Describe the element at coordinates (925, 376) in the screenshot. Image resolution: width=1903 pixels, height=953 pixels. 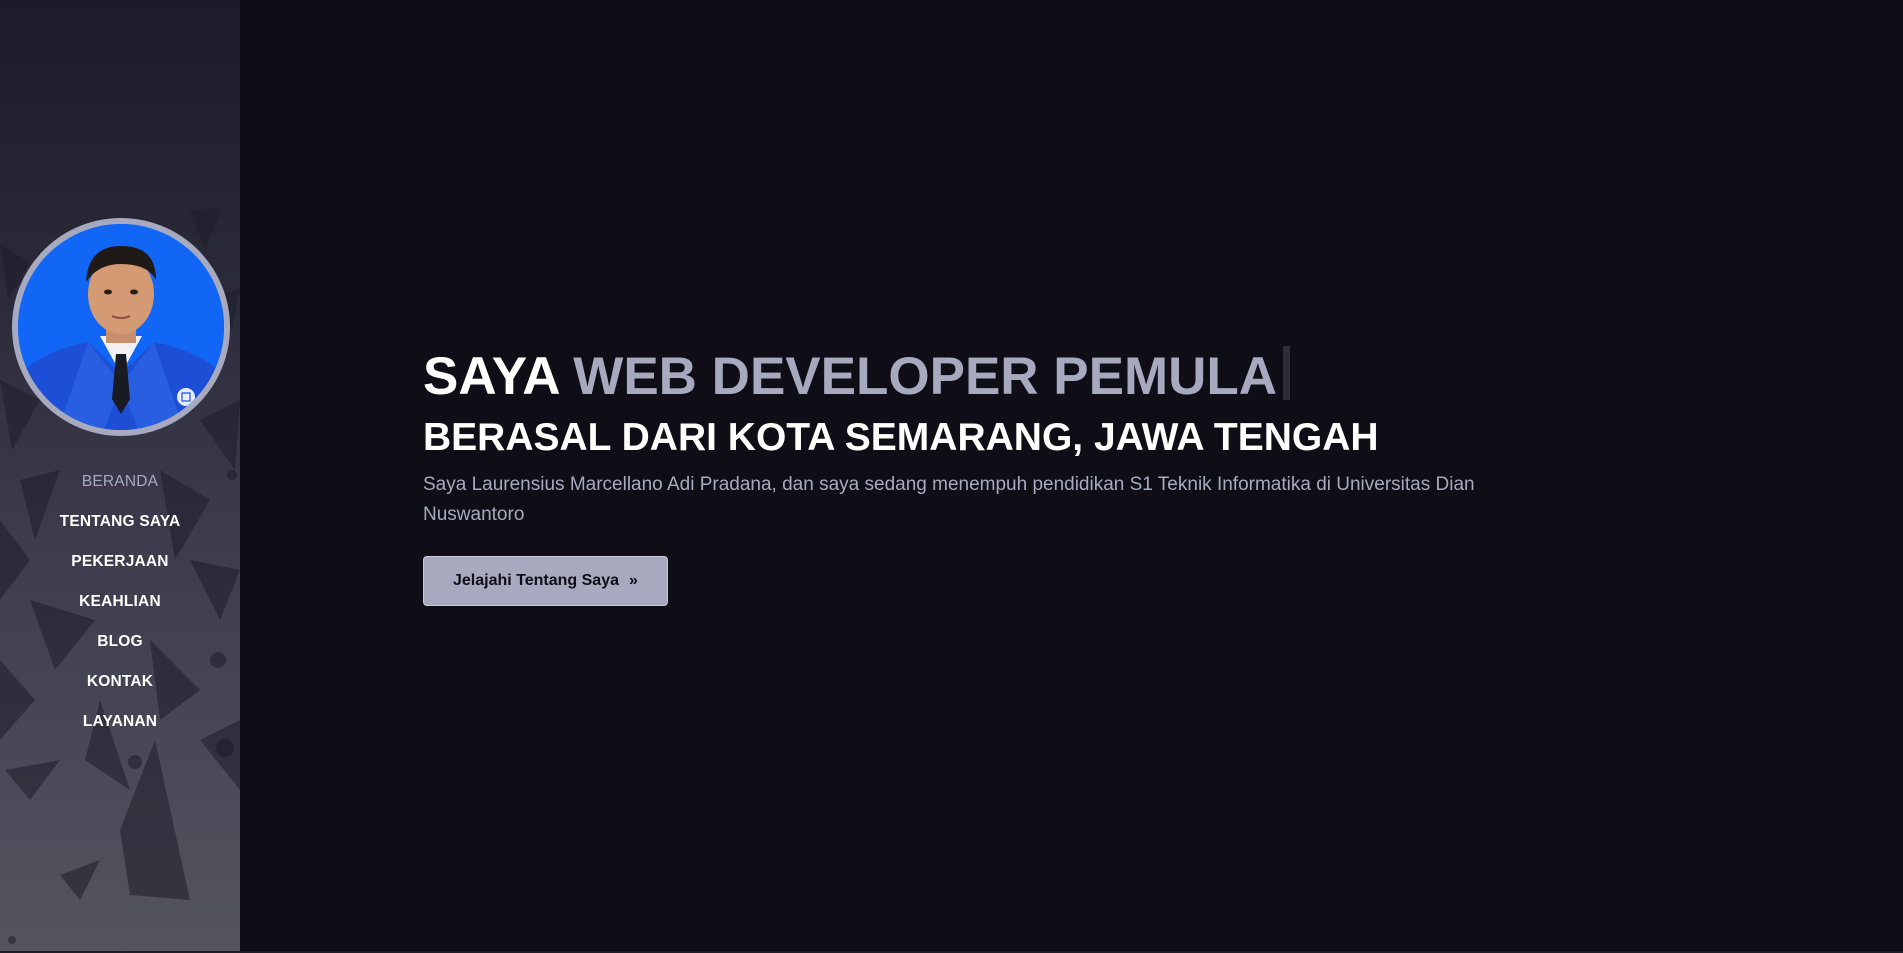
I see `headline-typed-text: WEB DEVELOPER PEMULA` at that location.